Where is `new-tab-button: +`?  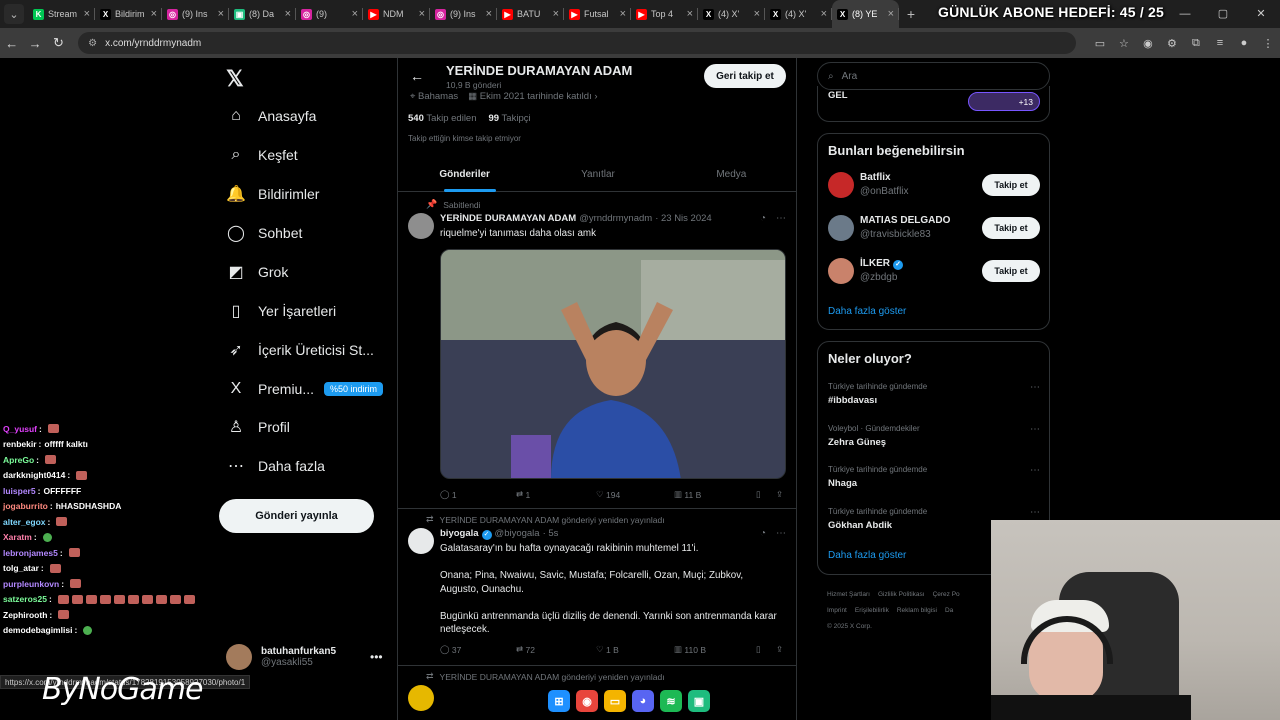
new-tab-button: + is located at coordinates (911, 14).